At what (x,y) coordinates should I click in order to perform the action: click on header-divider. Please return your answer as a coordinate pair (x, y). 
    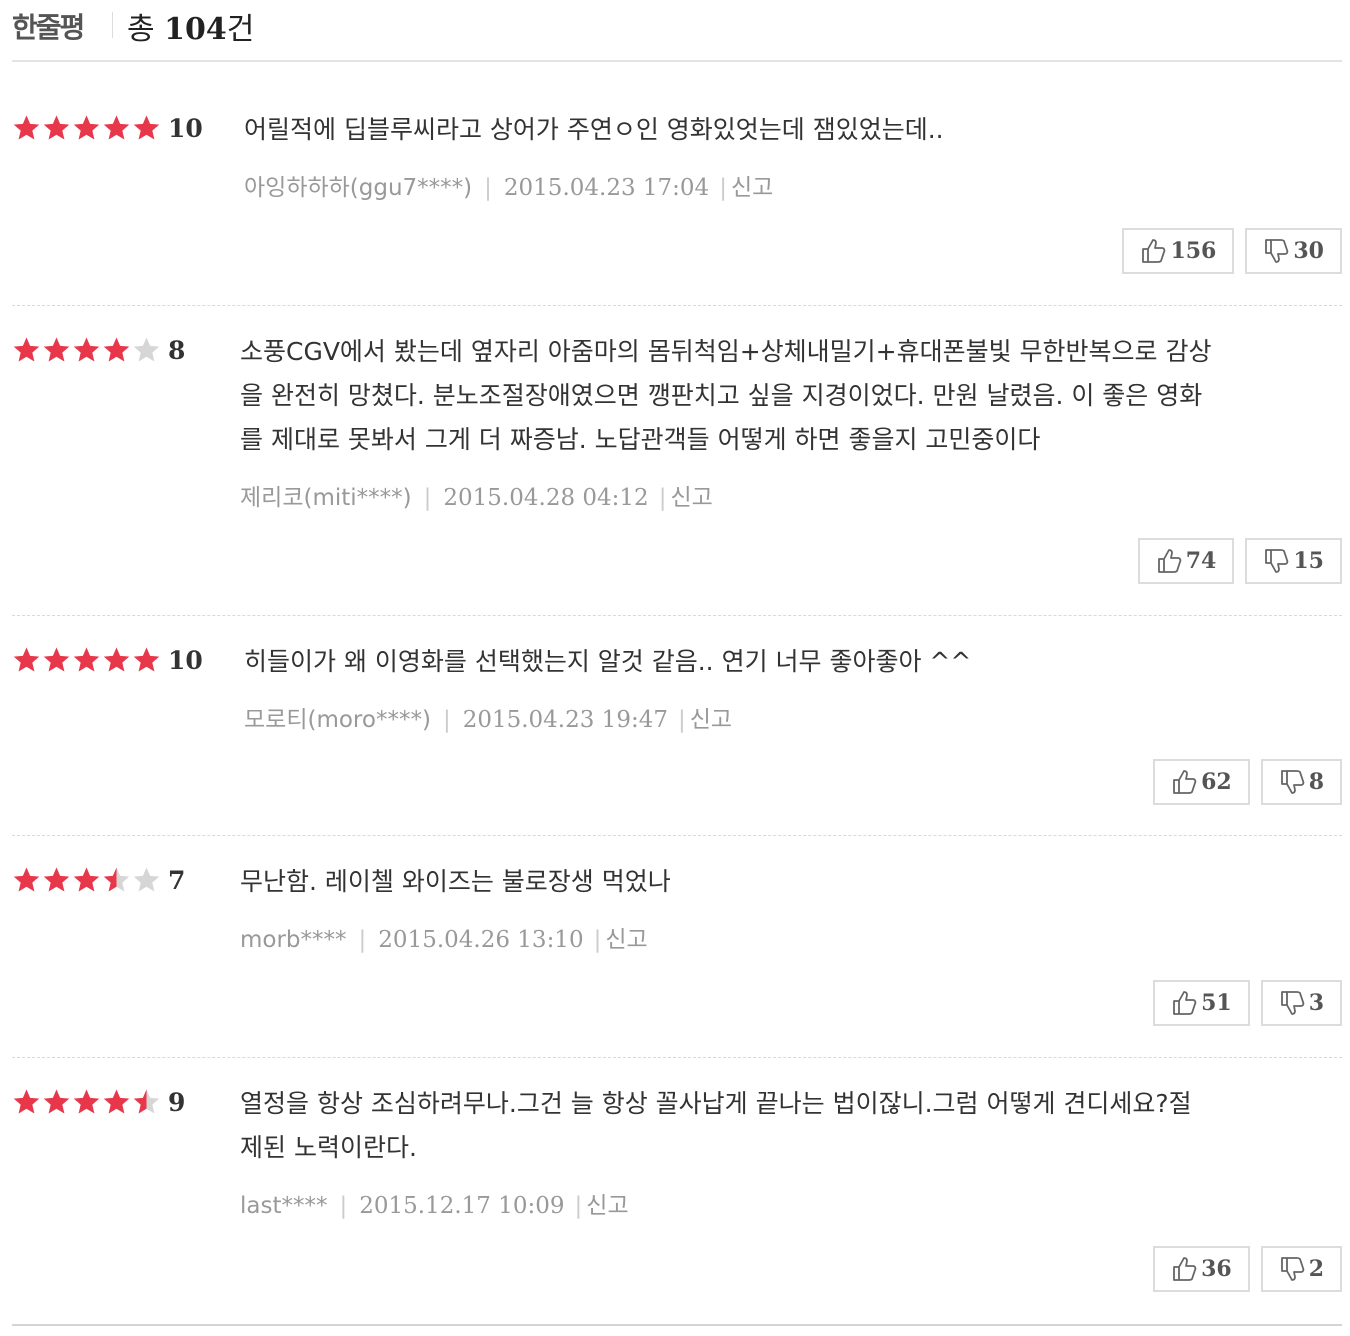
    Looking at the image, I should click on (112, 25).